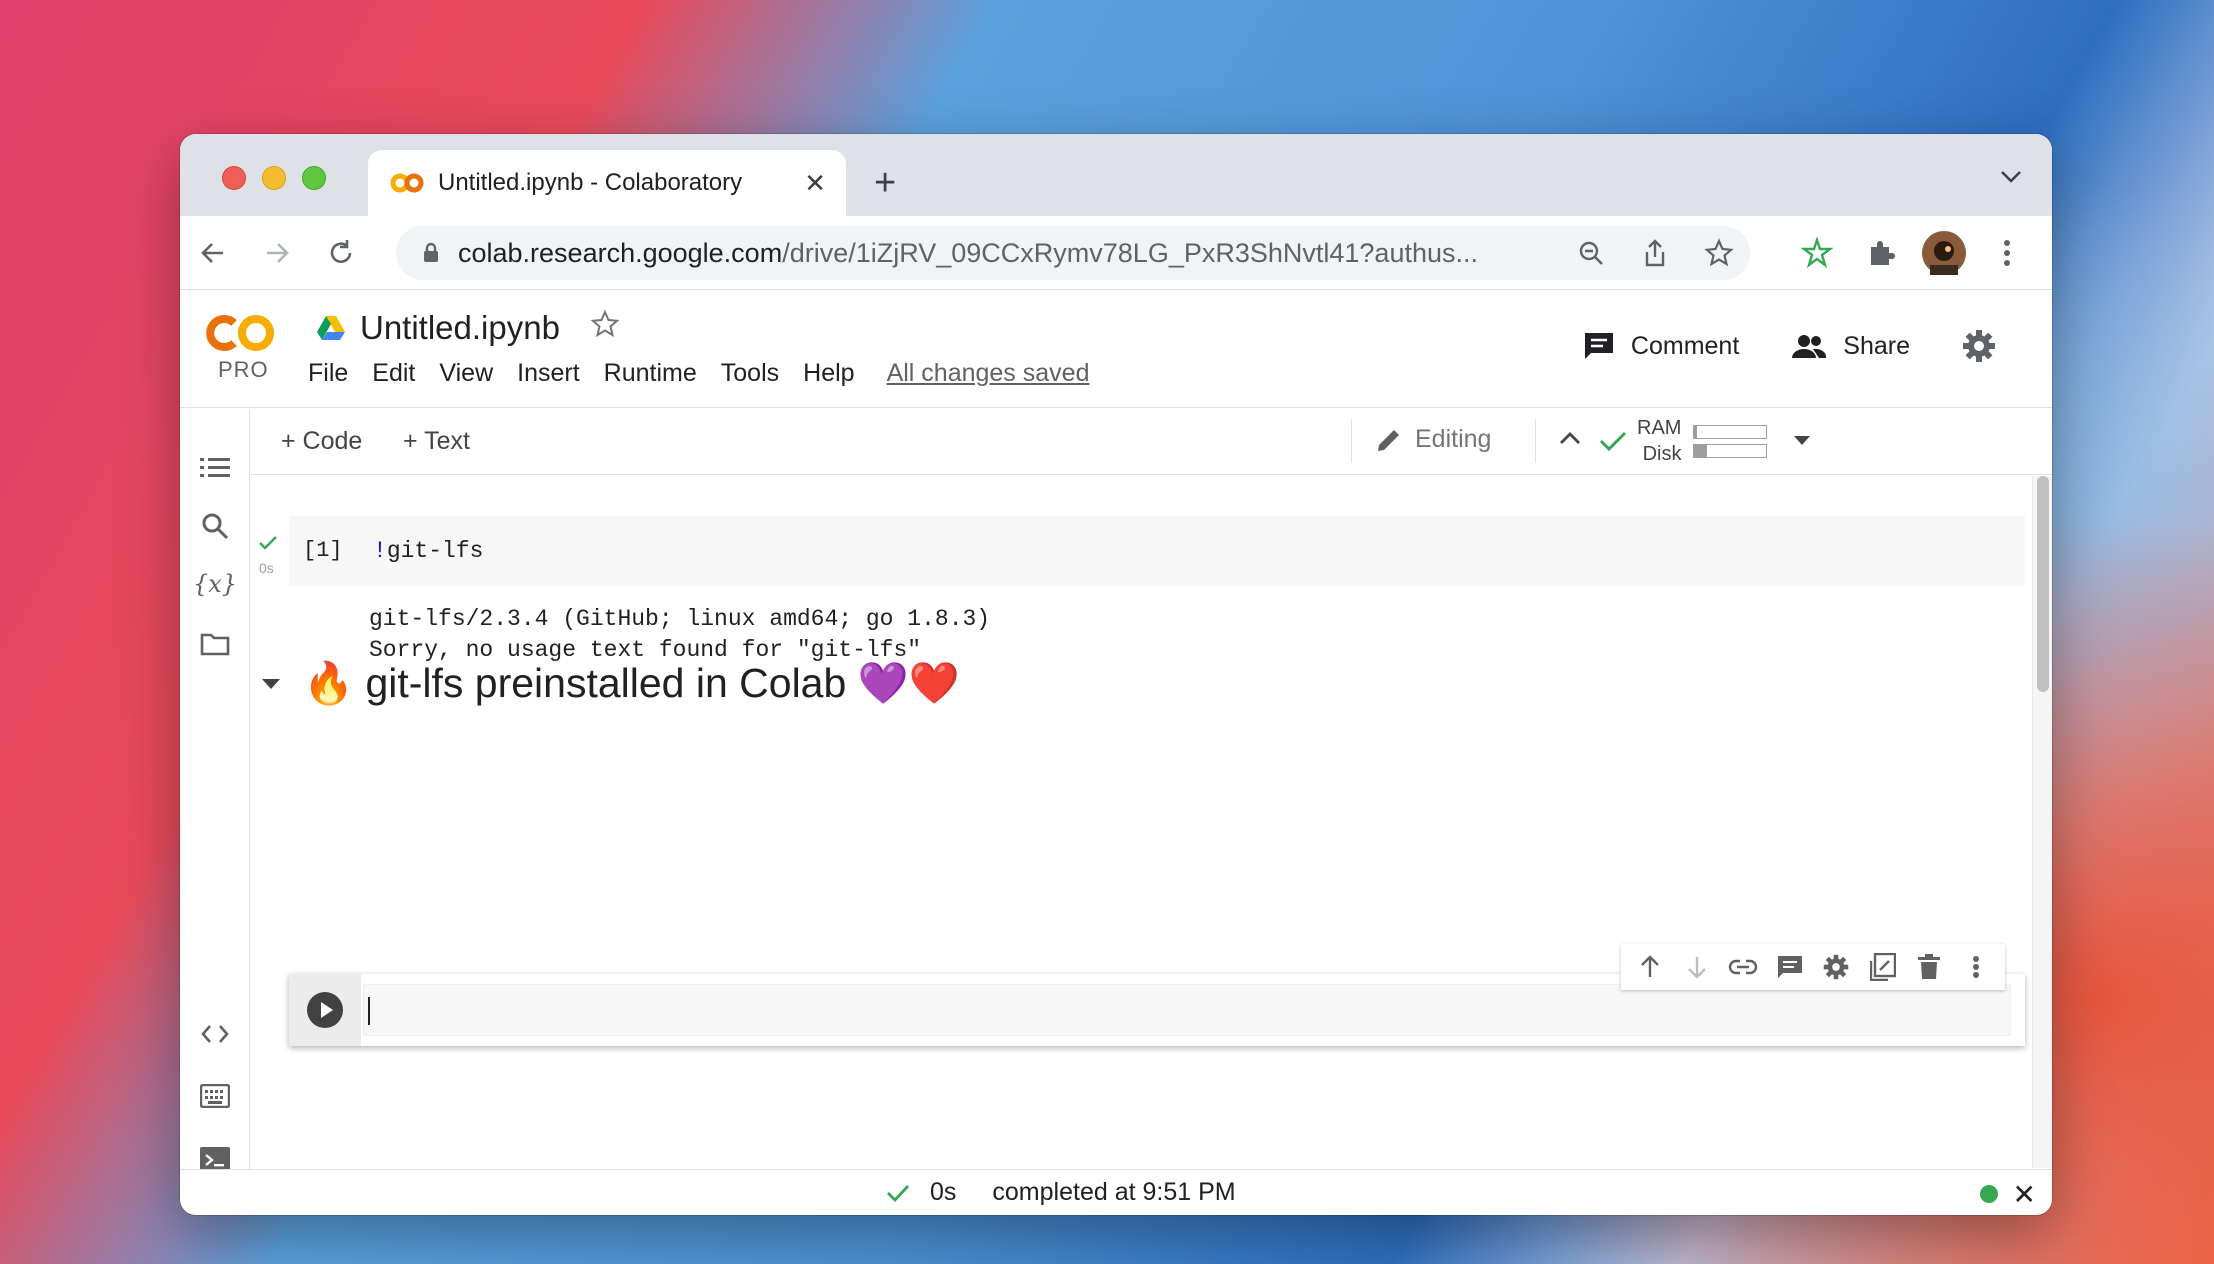  Describe the element at coordinates (428, 551) in the screenshot. I see `code-editor: !git-lfs` at that location.